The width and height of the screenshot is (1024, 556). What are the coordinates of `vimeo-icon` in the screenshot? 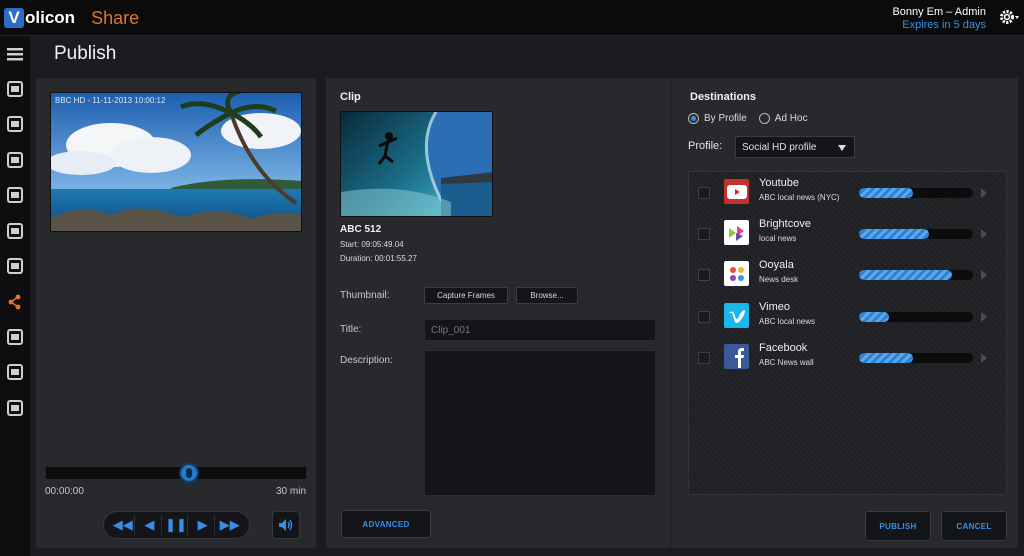 It's located at (736, 315).